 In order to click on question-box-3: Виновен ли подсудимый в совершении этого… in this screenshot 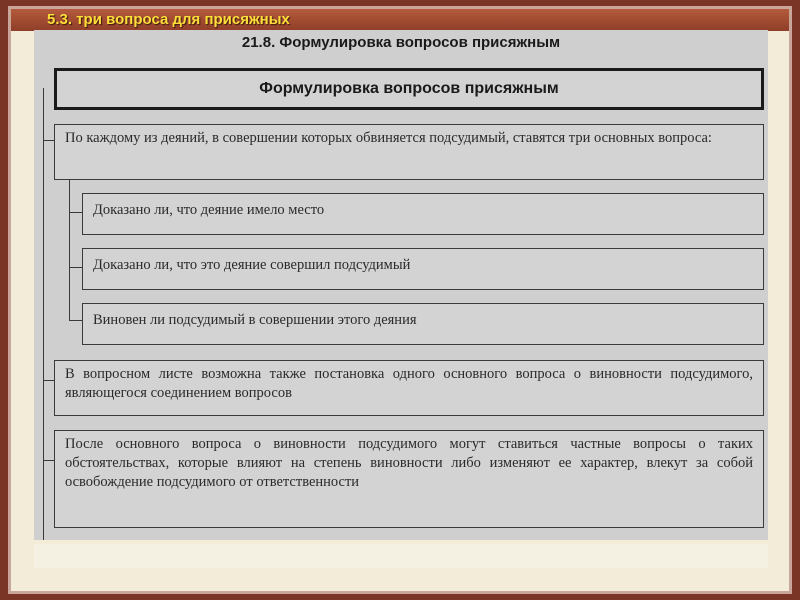, I will do `click(423, 324)`.